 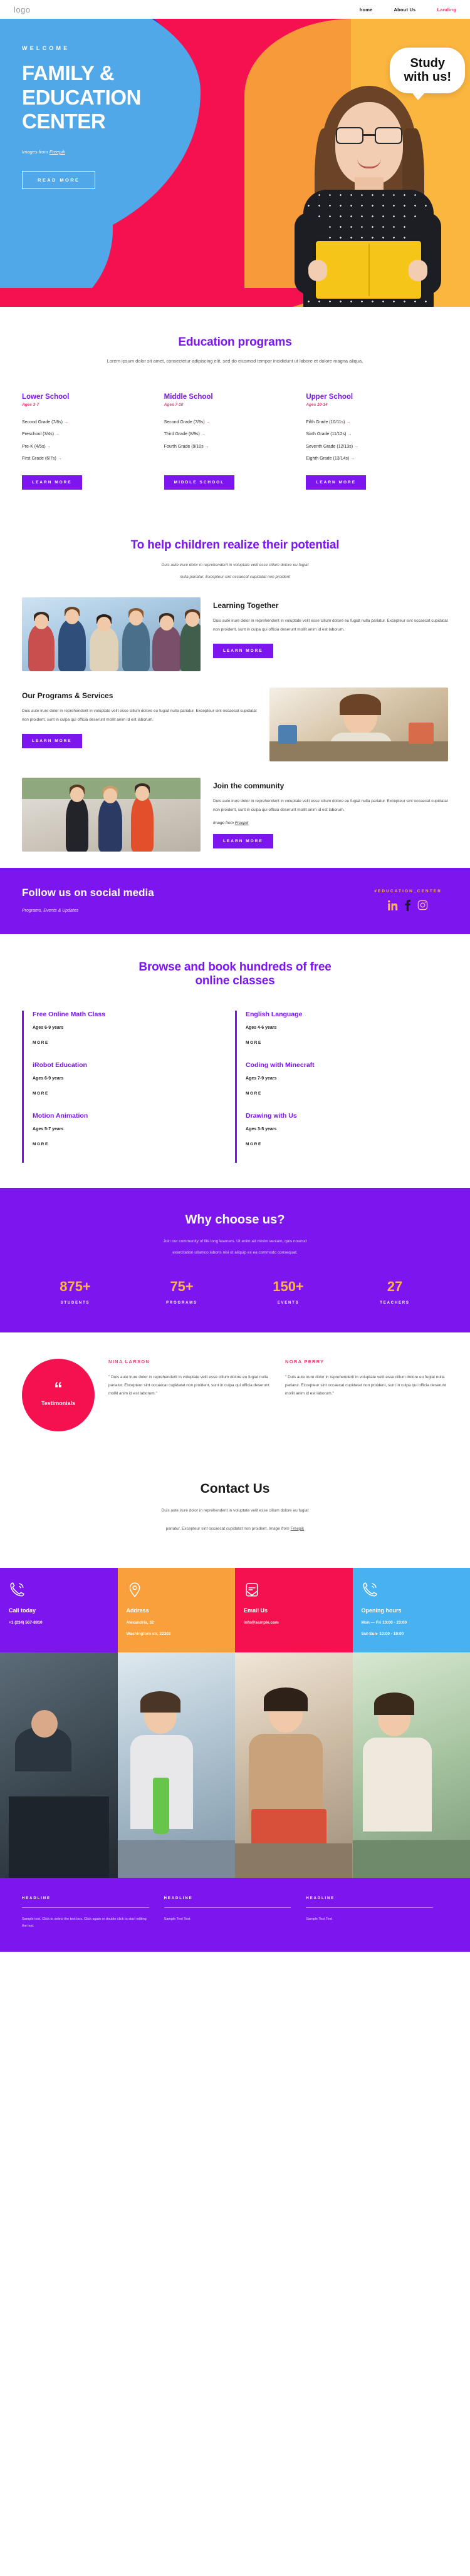 I want to click on program-item-label: Seventh Grade (12/13s), so click(x=330, y=447).